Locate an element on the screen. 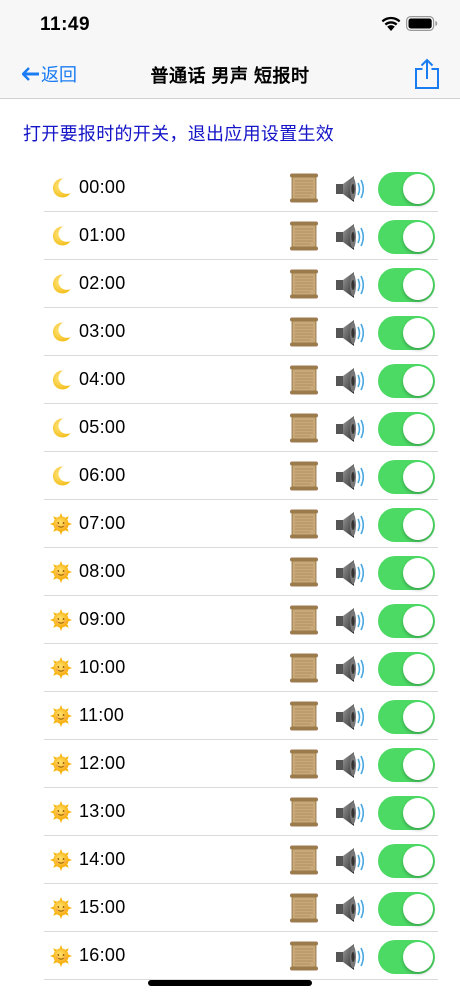  list-item: 02:00 is located at coordinates (241, 284).